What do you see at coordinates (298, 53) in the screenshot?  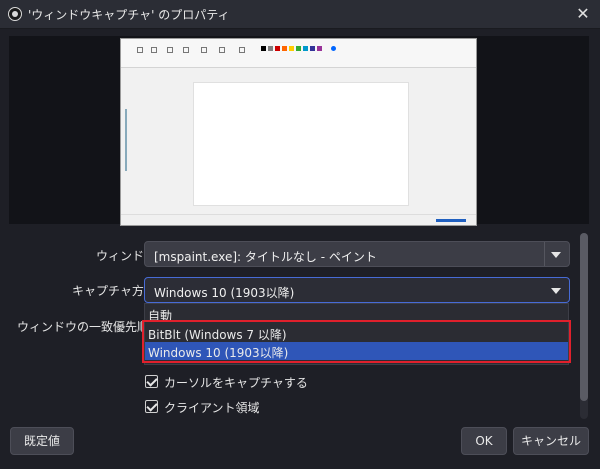 I see `paint-ribbon` at bounding box center [298, 53].